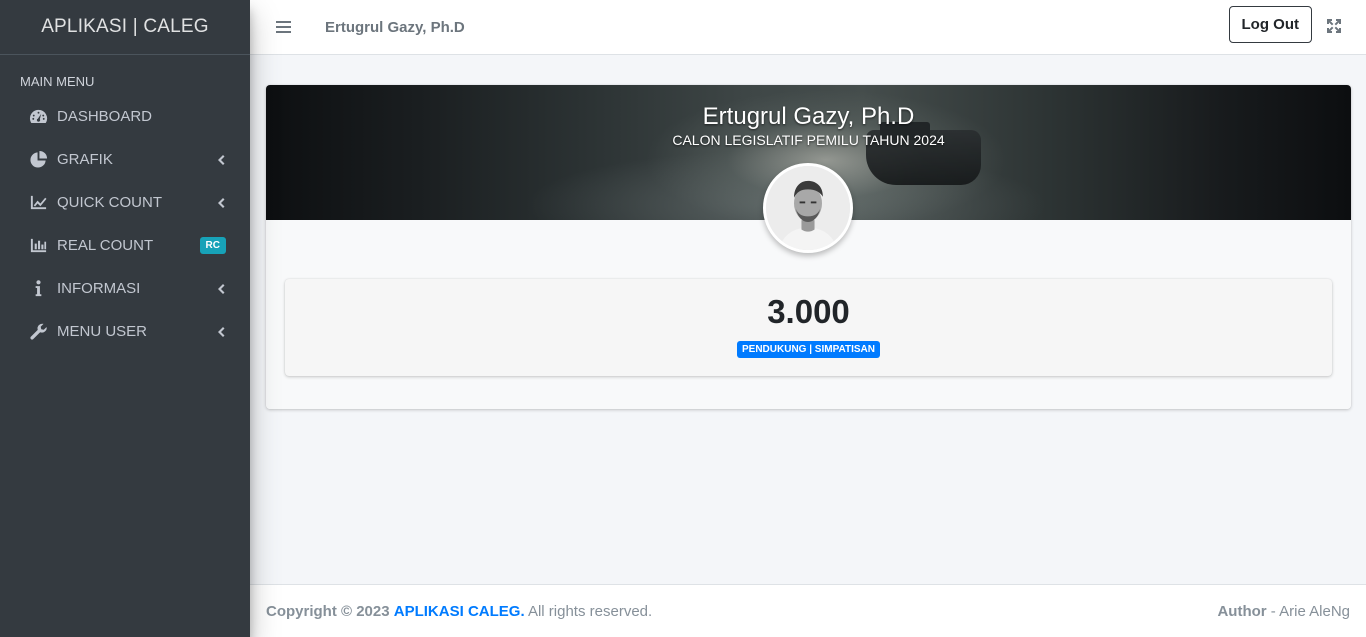 The height and width of the screenshot is (637, 1366). What do you see at coordinates (85, 159) in the screenshot?
I see `sidebar-item-label: GRAFIK` at bounding box center [85, 159].